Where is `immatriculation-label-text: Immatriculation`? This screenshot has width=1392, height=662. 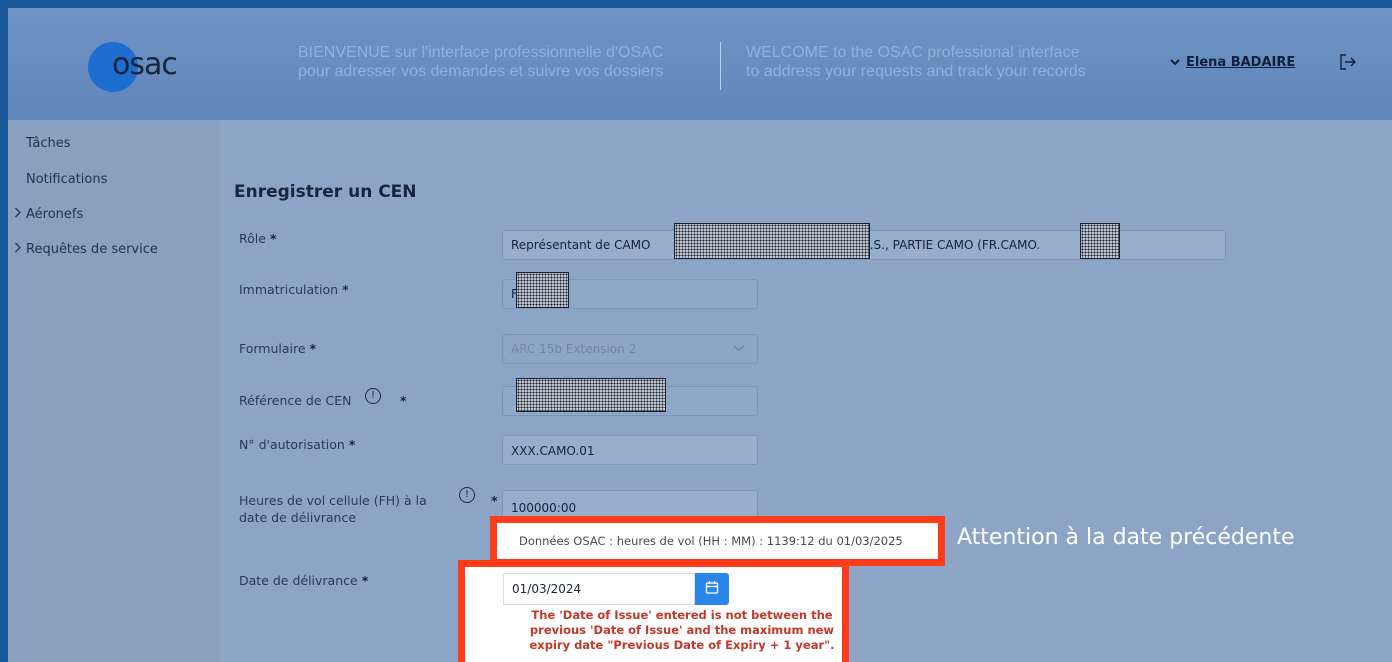
immatriculation-label-text: Immatriculation is located at coordinates (289, 289).